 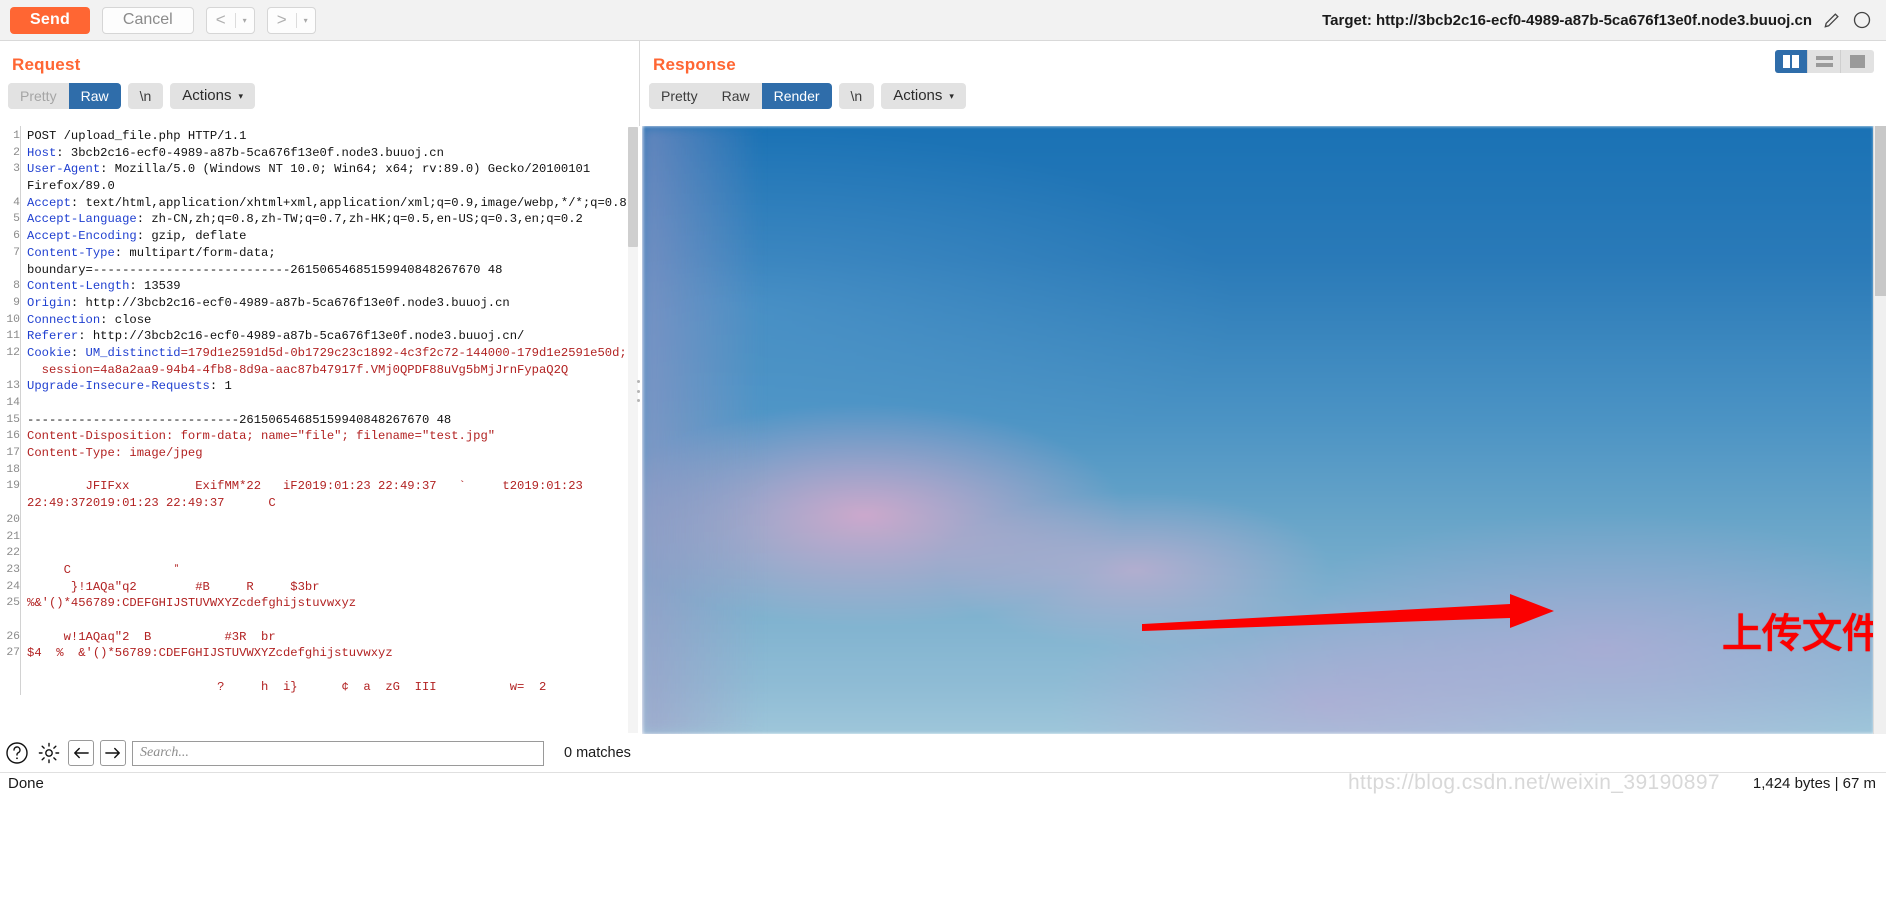 What do you see at coordinates (282, 20) in the screenshot?
I see `next-request-button: >` at bounding box center [282, 20].